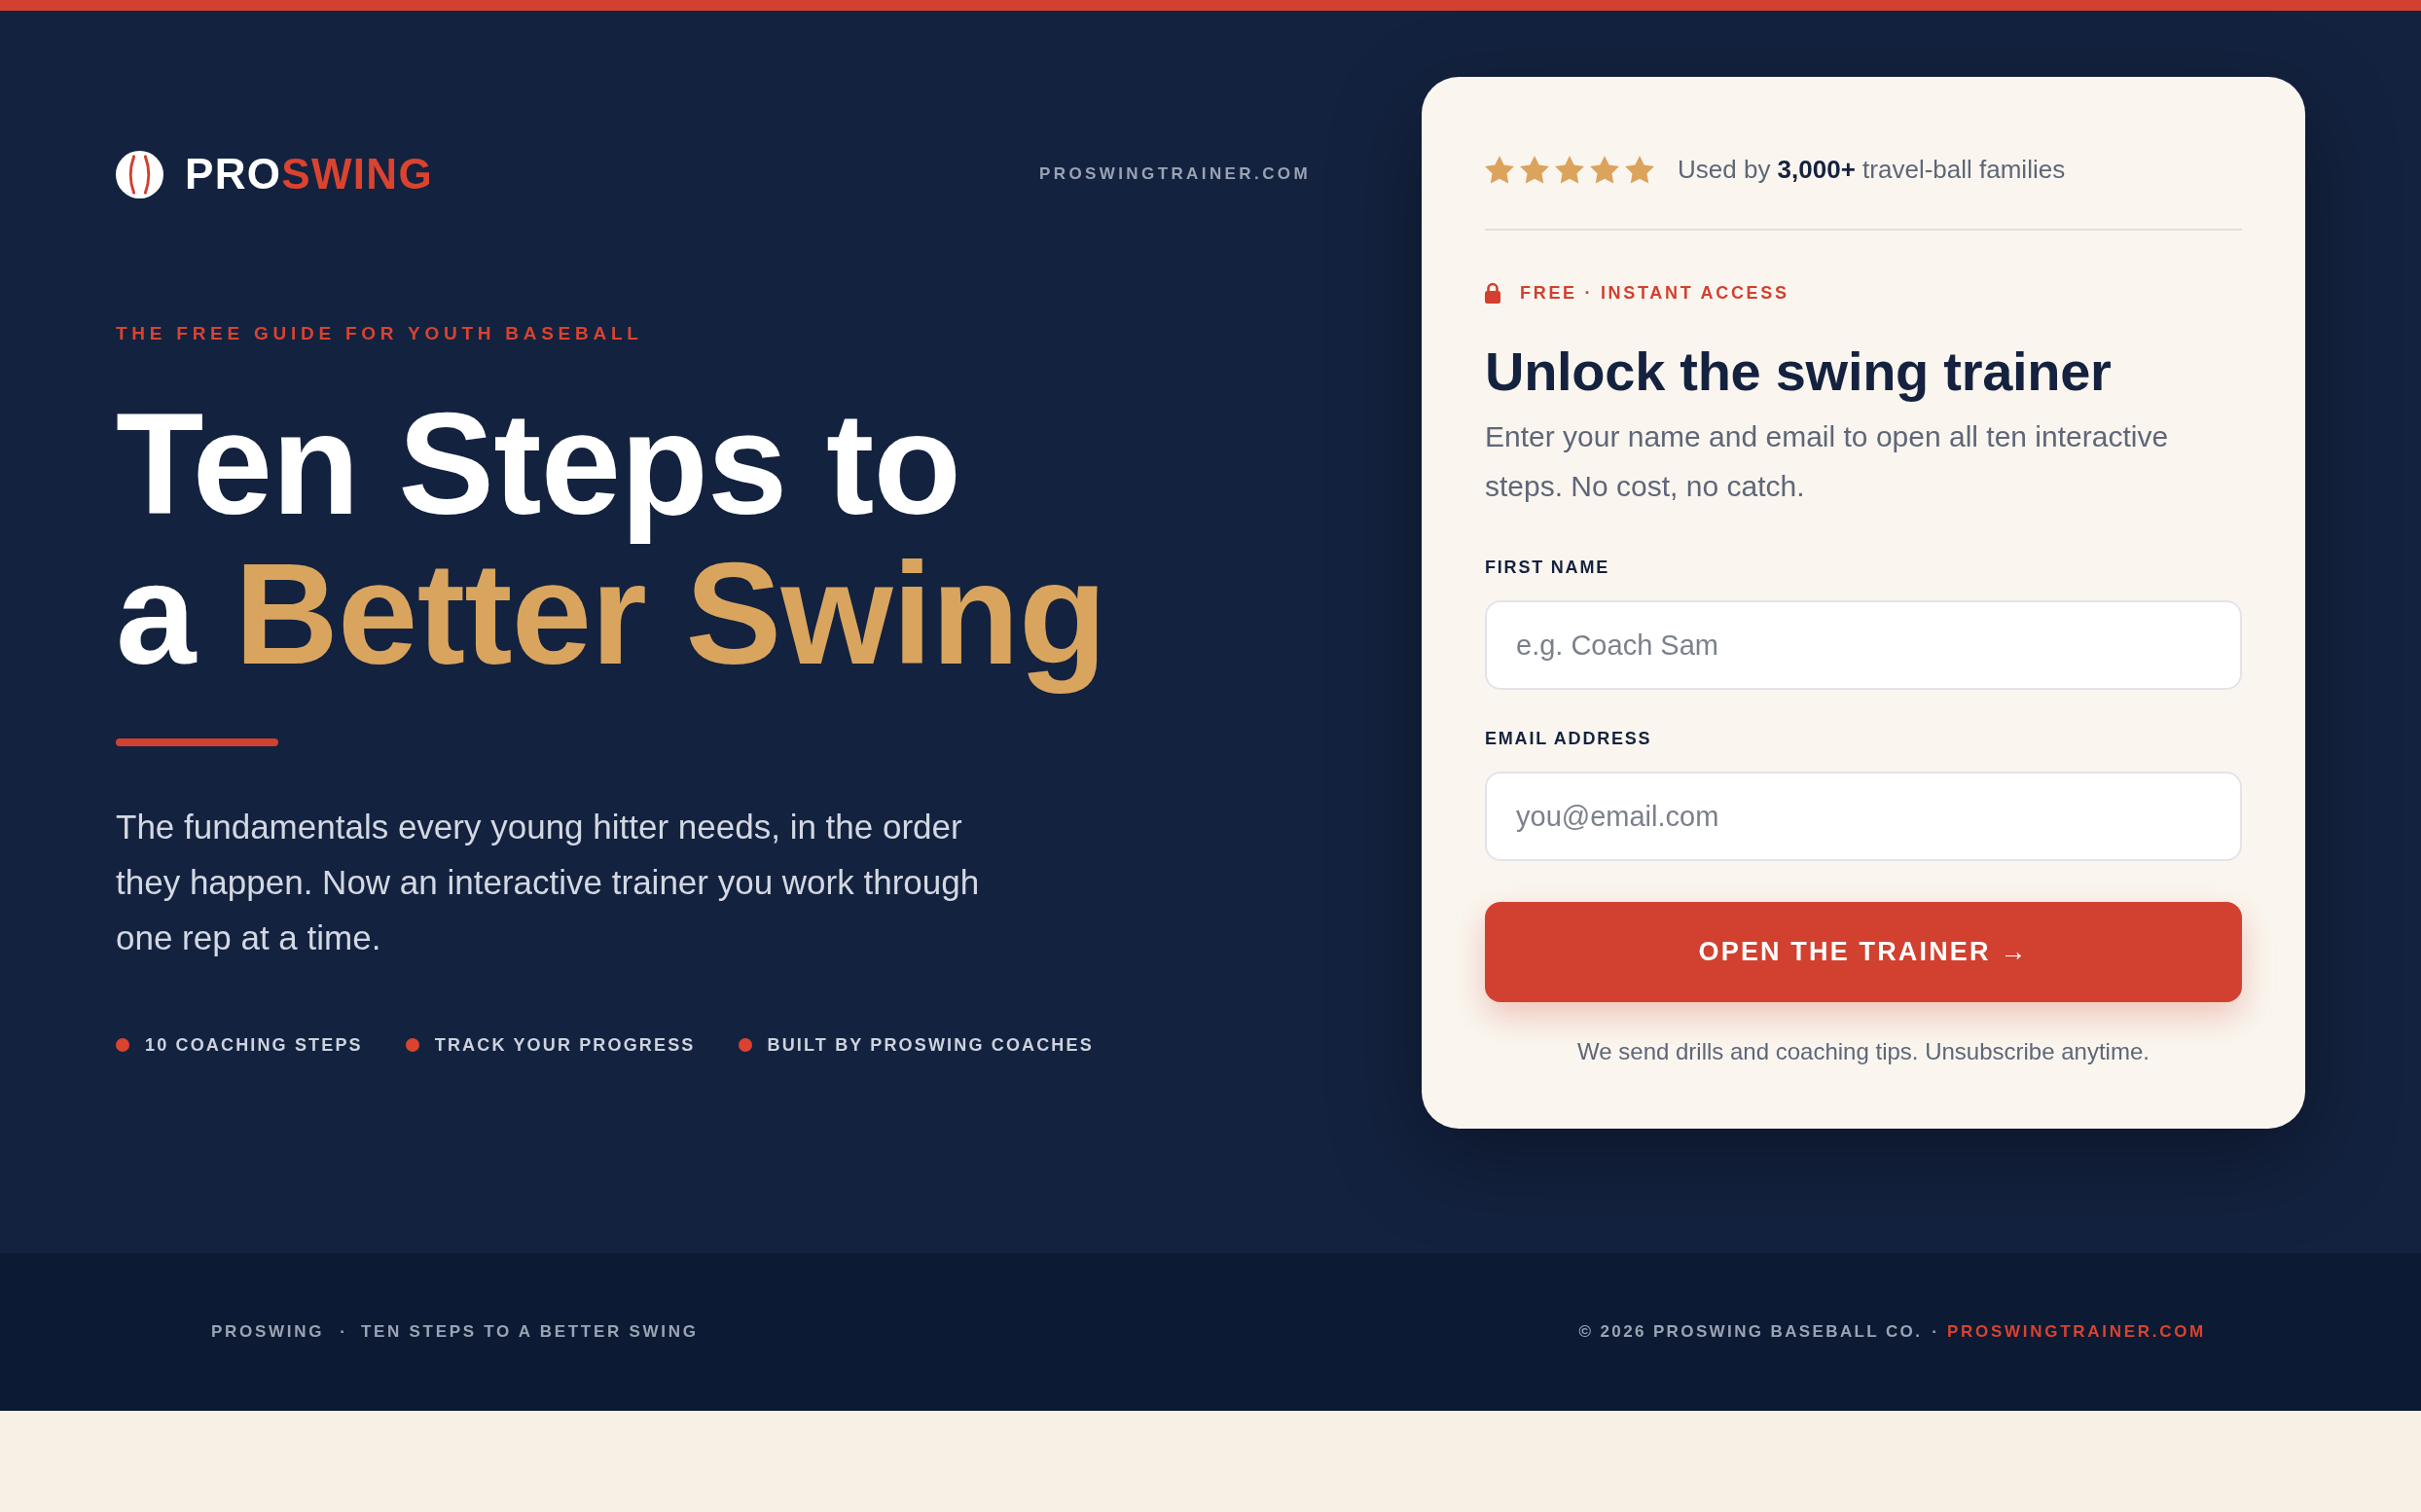  Describe the element at coordinates (2076, 1332) in the screenshot. I see `footer-website-link: PROSWINGTRAINER.COM` at that location.